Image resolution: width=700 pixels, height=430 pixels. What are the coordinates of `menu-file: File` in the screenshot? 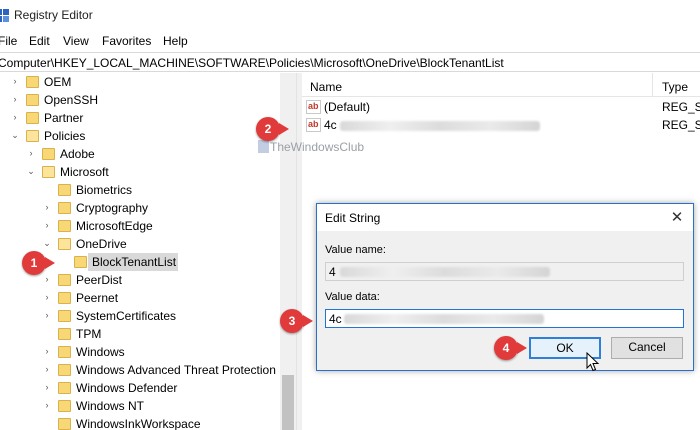 It's located at (8, 41).